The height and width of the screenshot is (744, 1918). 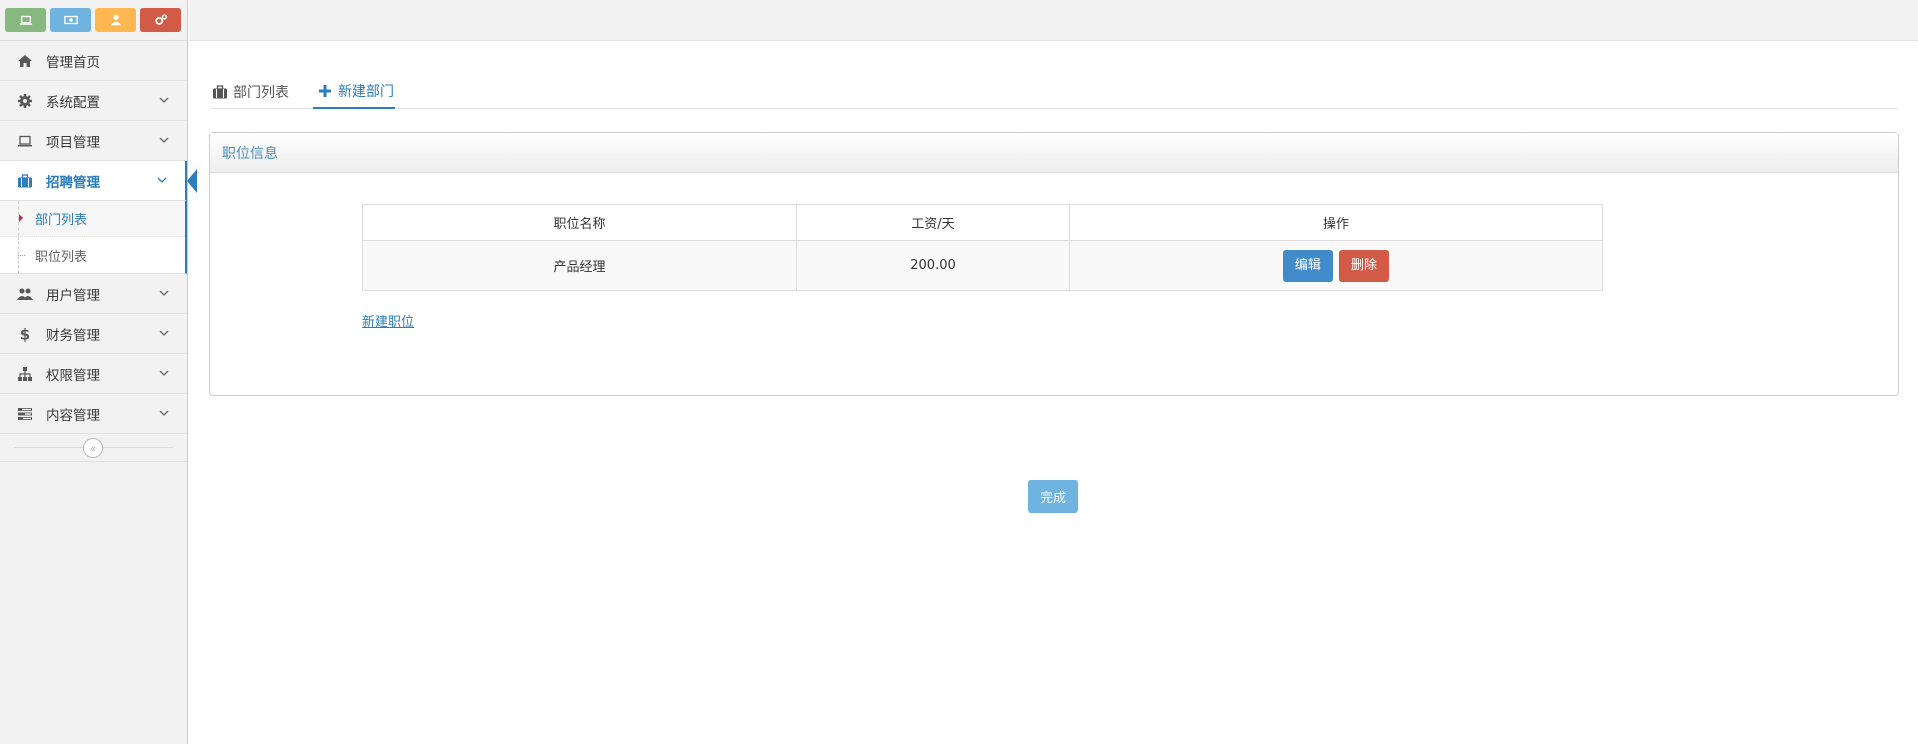 What do you see at coordinates (325, 90) in the screenshot?
I see `plus-icon` at bounding box center [325, 90].